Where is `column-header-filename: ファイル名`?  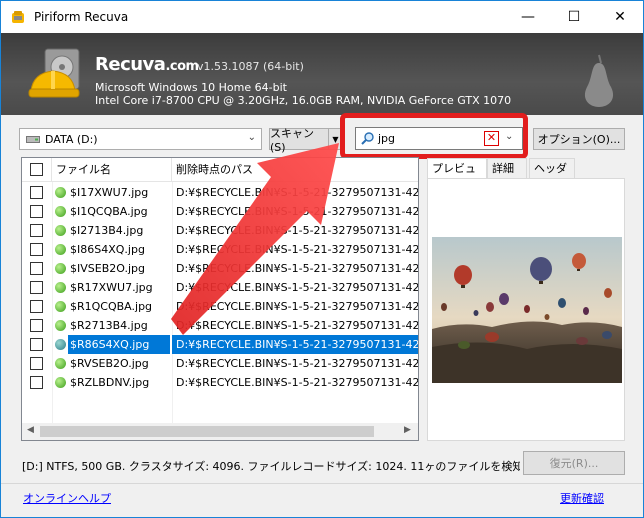 column-header-filename: ファイル名 is located at coordinates (112, 170).